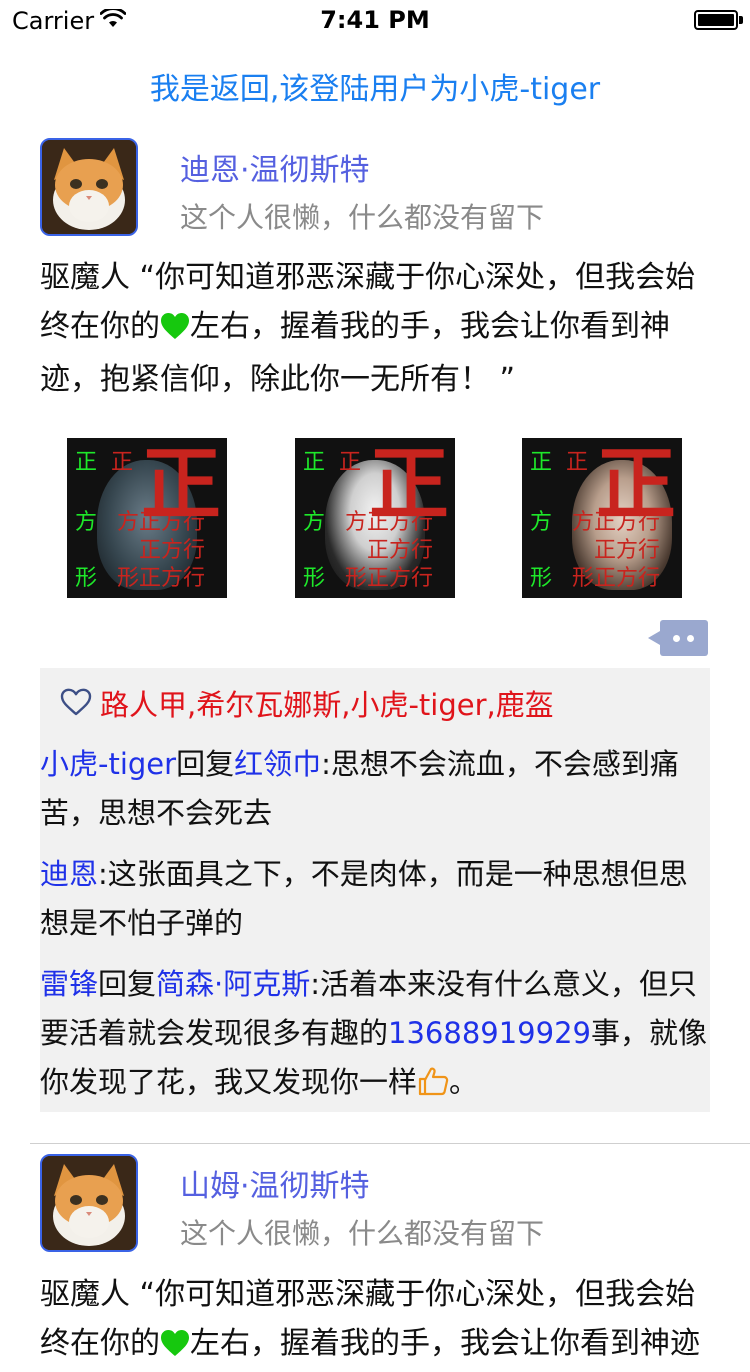 This screenshot has width=750, height=1372. Describe the element at coordinates (277, 764) in the screenshot. I see `comment-reply-to: 红领巾` at that location.